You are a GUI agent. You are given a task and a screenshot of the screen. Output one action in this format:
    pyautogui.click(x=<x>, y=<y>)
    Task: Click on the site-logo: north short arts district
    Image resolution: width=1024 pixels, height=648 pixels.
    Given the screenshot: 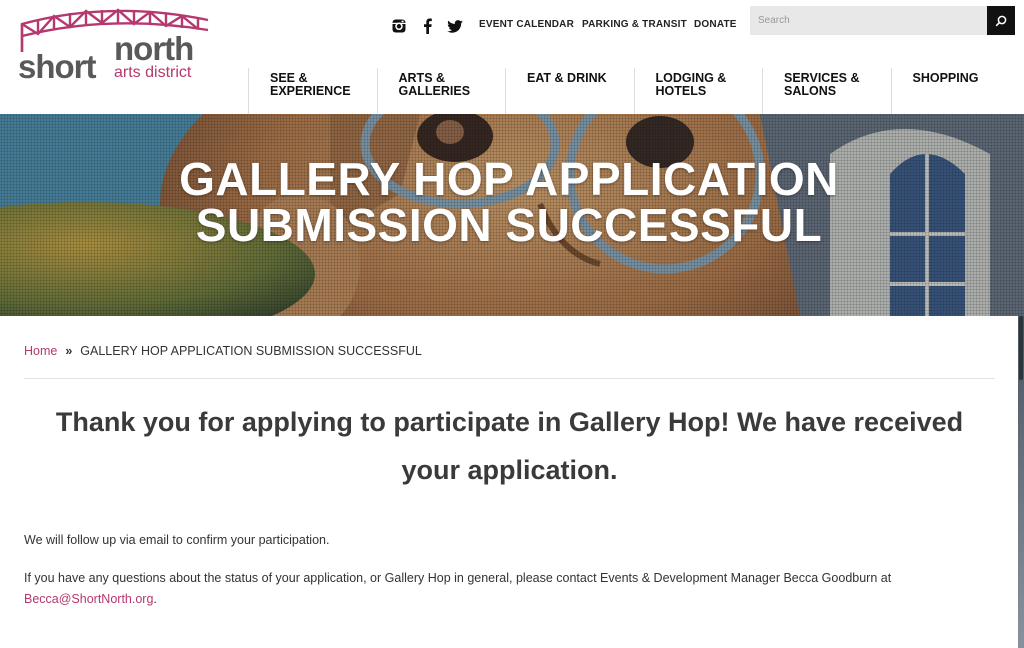 What is the action you would take?
    pyautogui.click(x=116, y=46)
    